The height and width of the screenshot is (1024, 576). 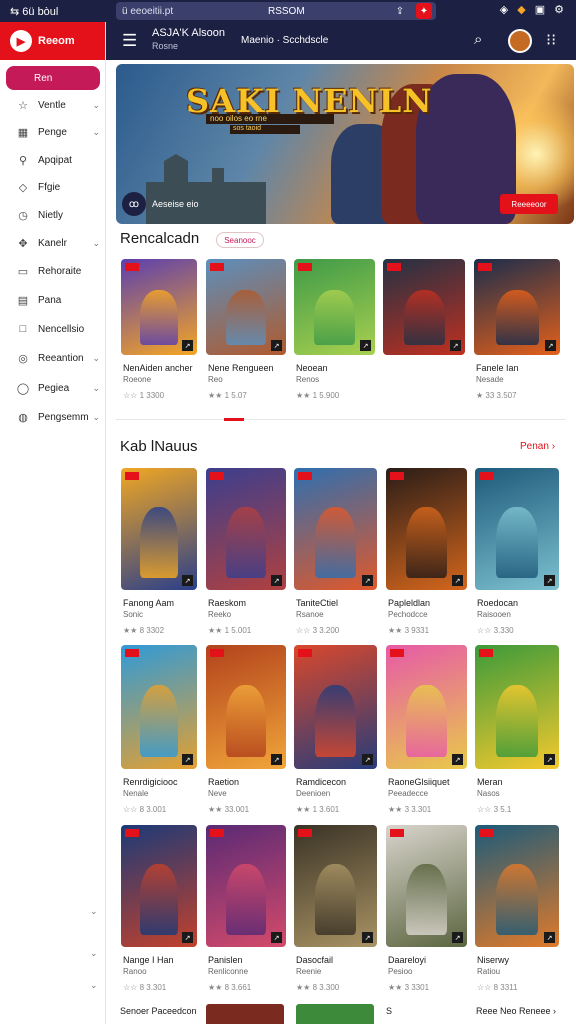 What do you see at coordinates (419, 782) in the screenshot?
I see `game-title: RaoneGlsiiquet` at bounding box center [419, 782].